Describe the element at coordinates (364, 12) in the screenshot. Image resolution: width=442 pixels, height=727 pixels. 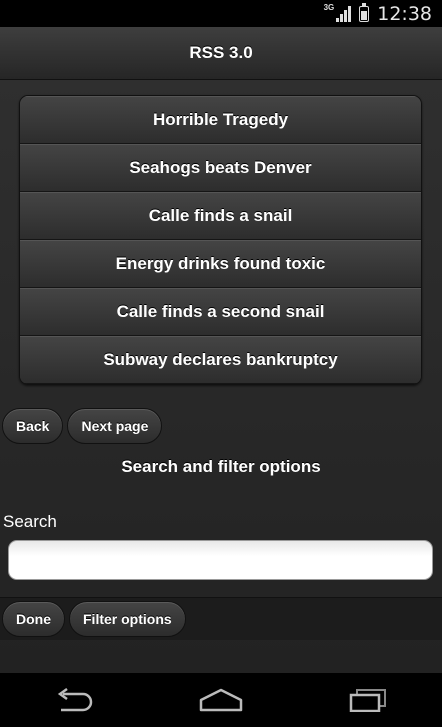
I see `battery-icon` at that location.